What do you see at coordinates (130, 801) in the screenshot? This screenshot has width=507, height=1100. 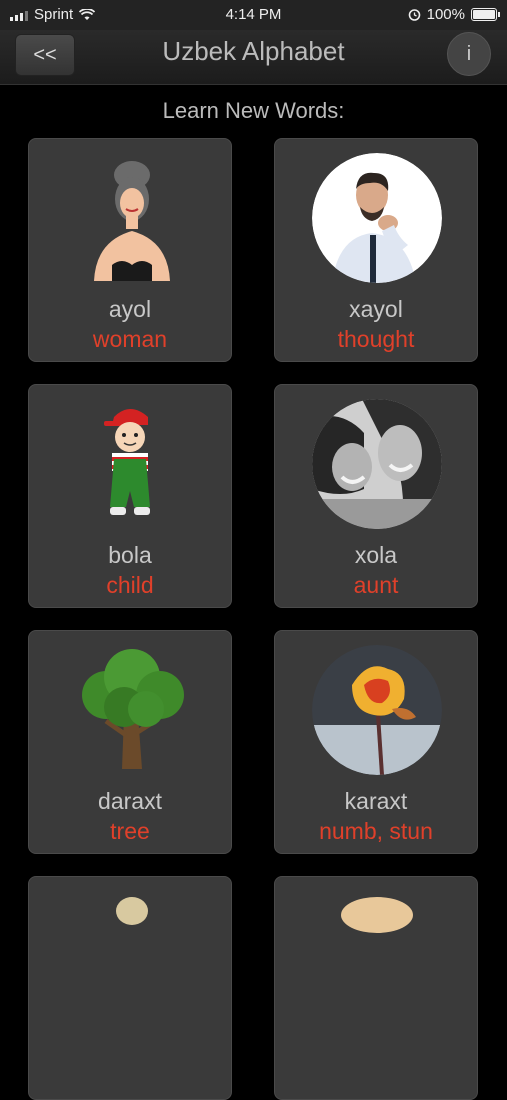 I see `card-word: daraxt` at bounding box center [130, 801].